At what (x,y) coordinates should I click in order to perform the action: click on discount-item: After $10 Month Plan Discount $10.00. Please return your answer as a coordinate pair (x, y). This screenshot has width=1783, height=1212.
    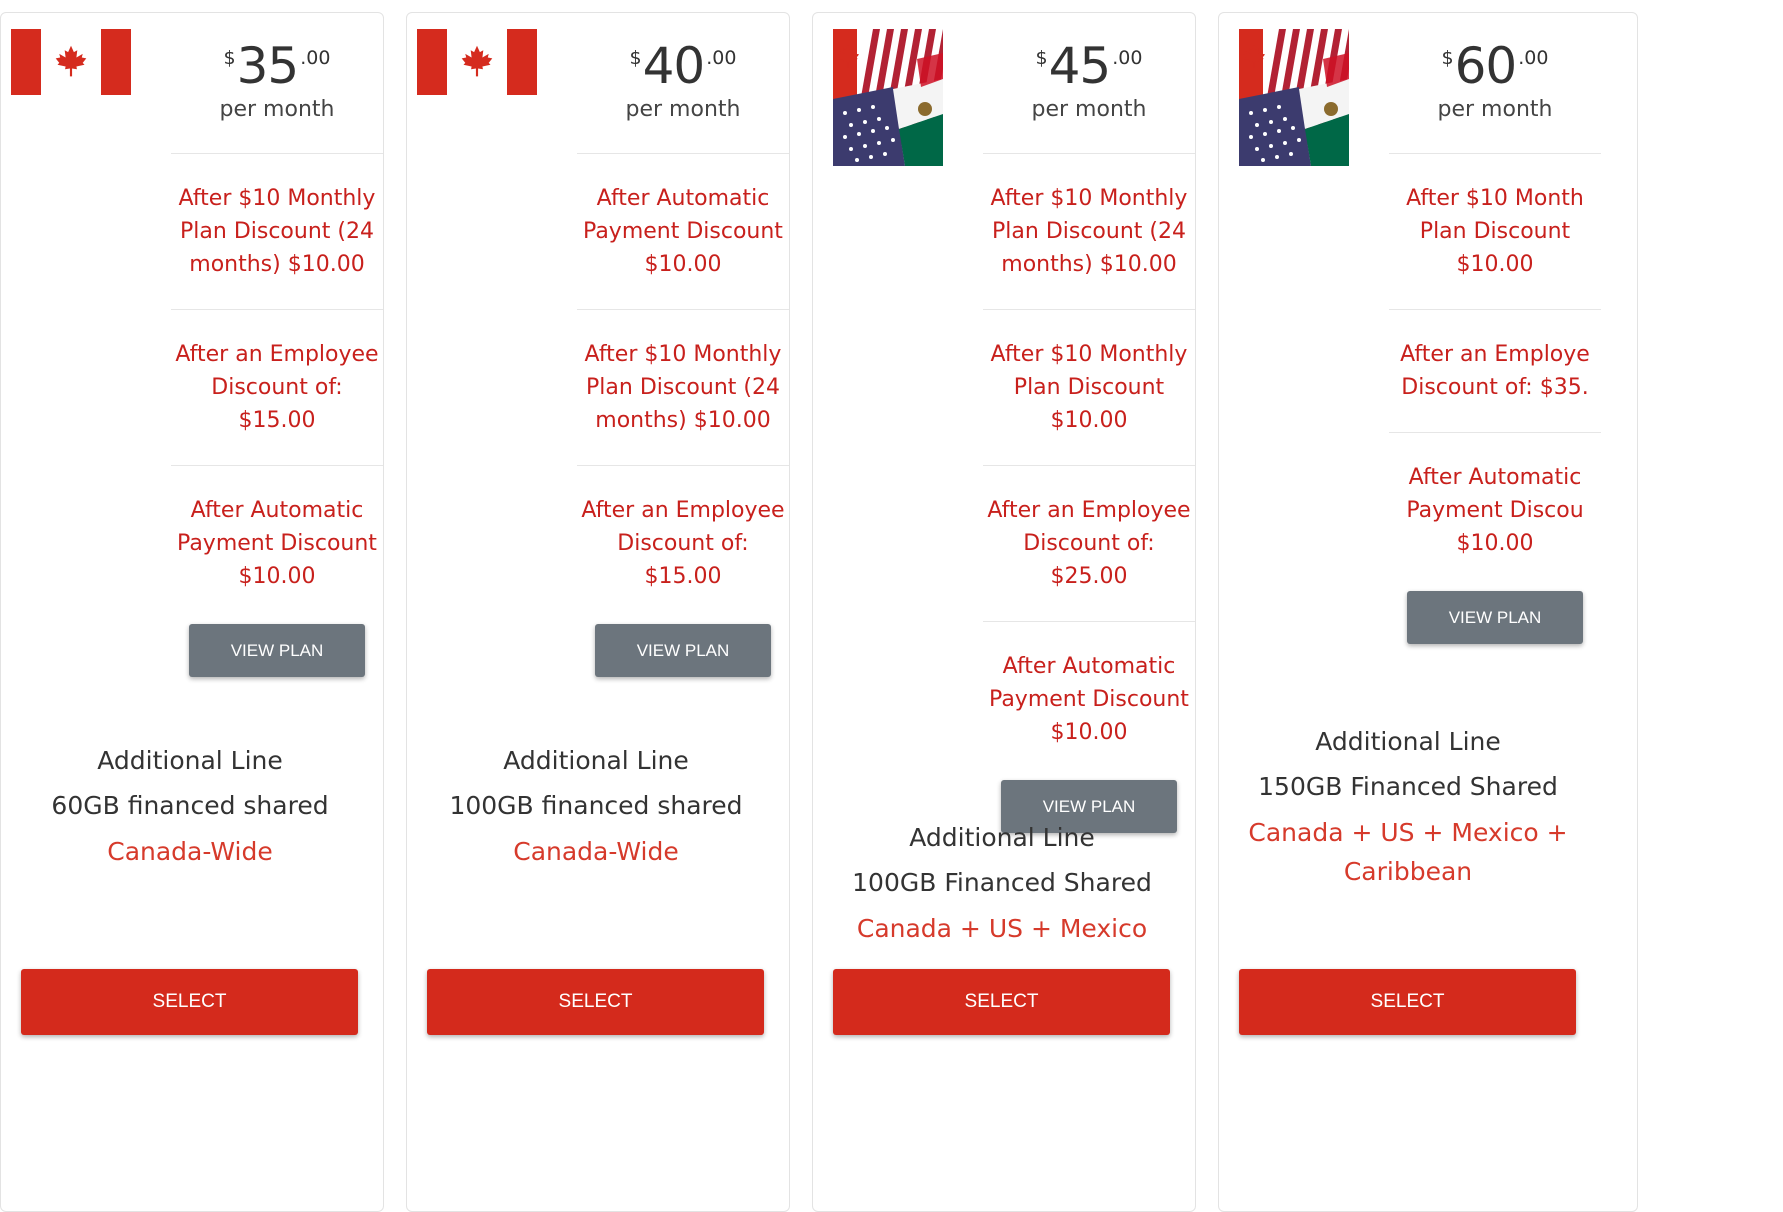
    Looking at the image, I should click on (1495, 231).